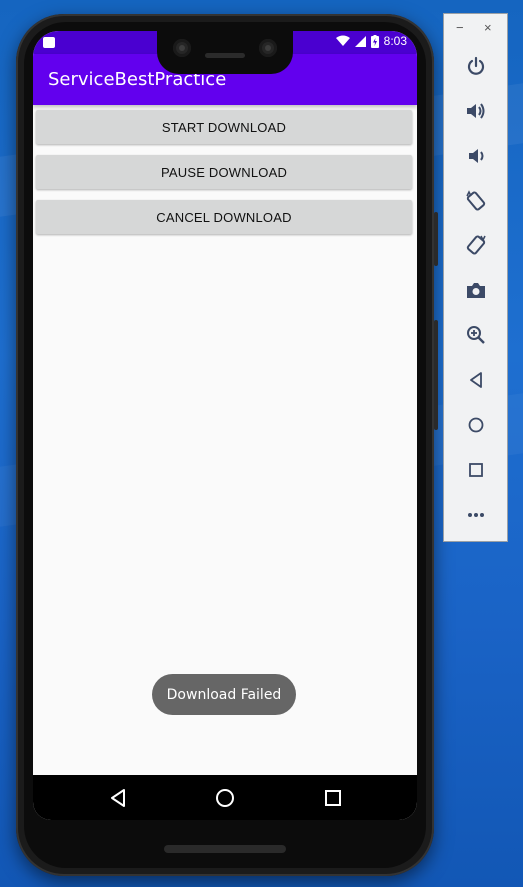 This screenshot has height=887, width=523. Describe the element at coordinates (225, 55) in the screenshot. I see `earpiece-speaker` at that location.